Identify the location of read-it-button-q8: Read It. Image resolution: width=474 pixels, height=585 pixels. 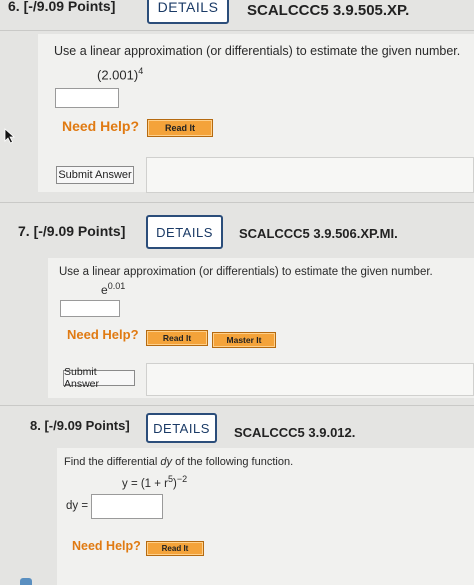
(175, 548).